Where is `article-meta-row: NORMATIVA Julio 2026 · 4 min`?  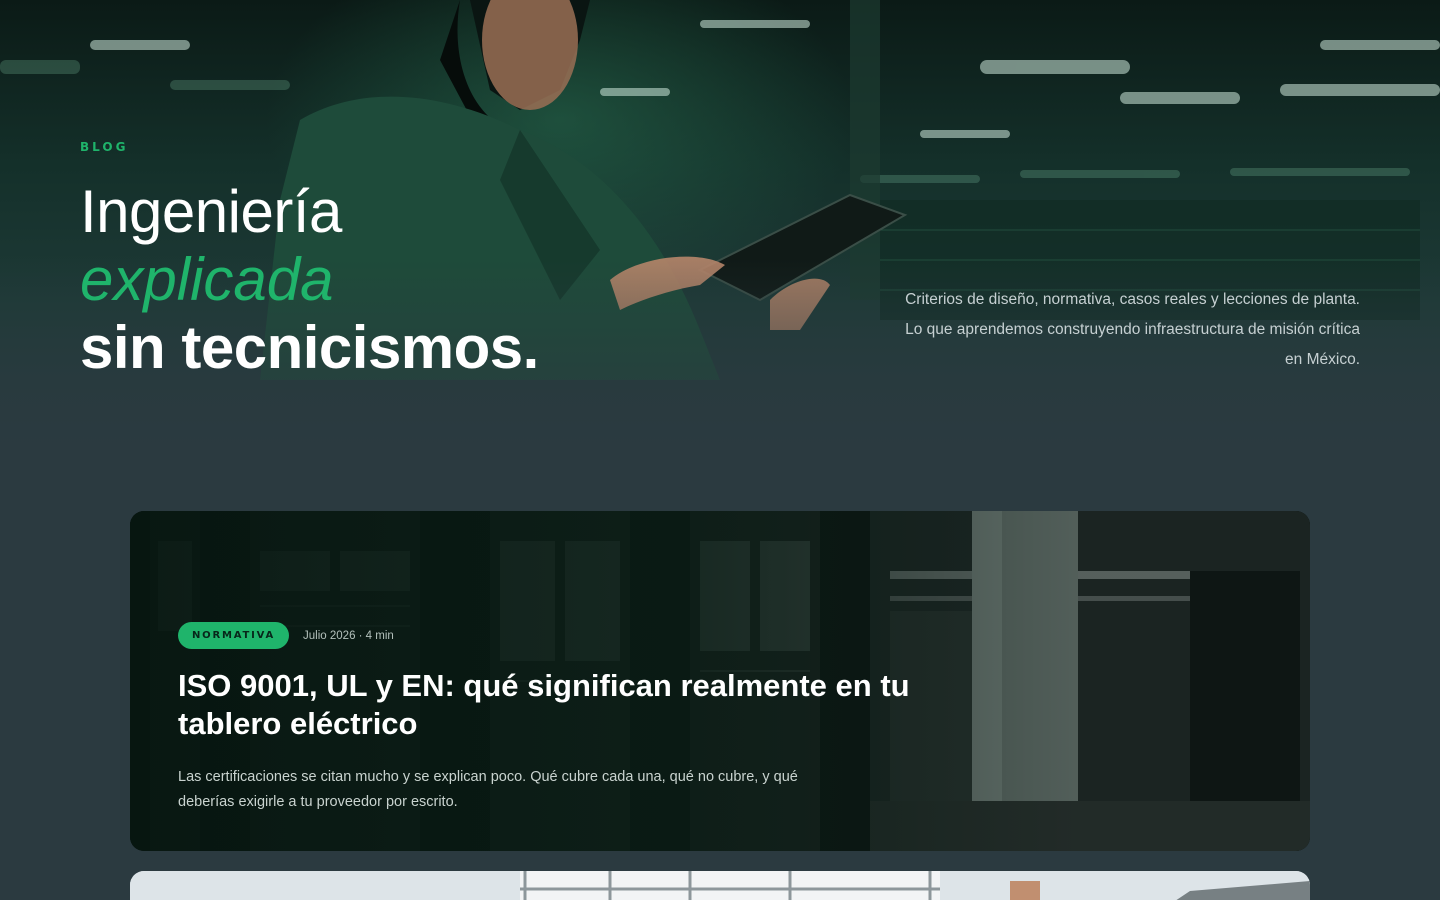 article-meta-row: NORMATIVA Julio 2026 · 4 min is located at coordinates (558, 635).